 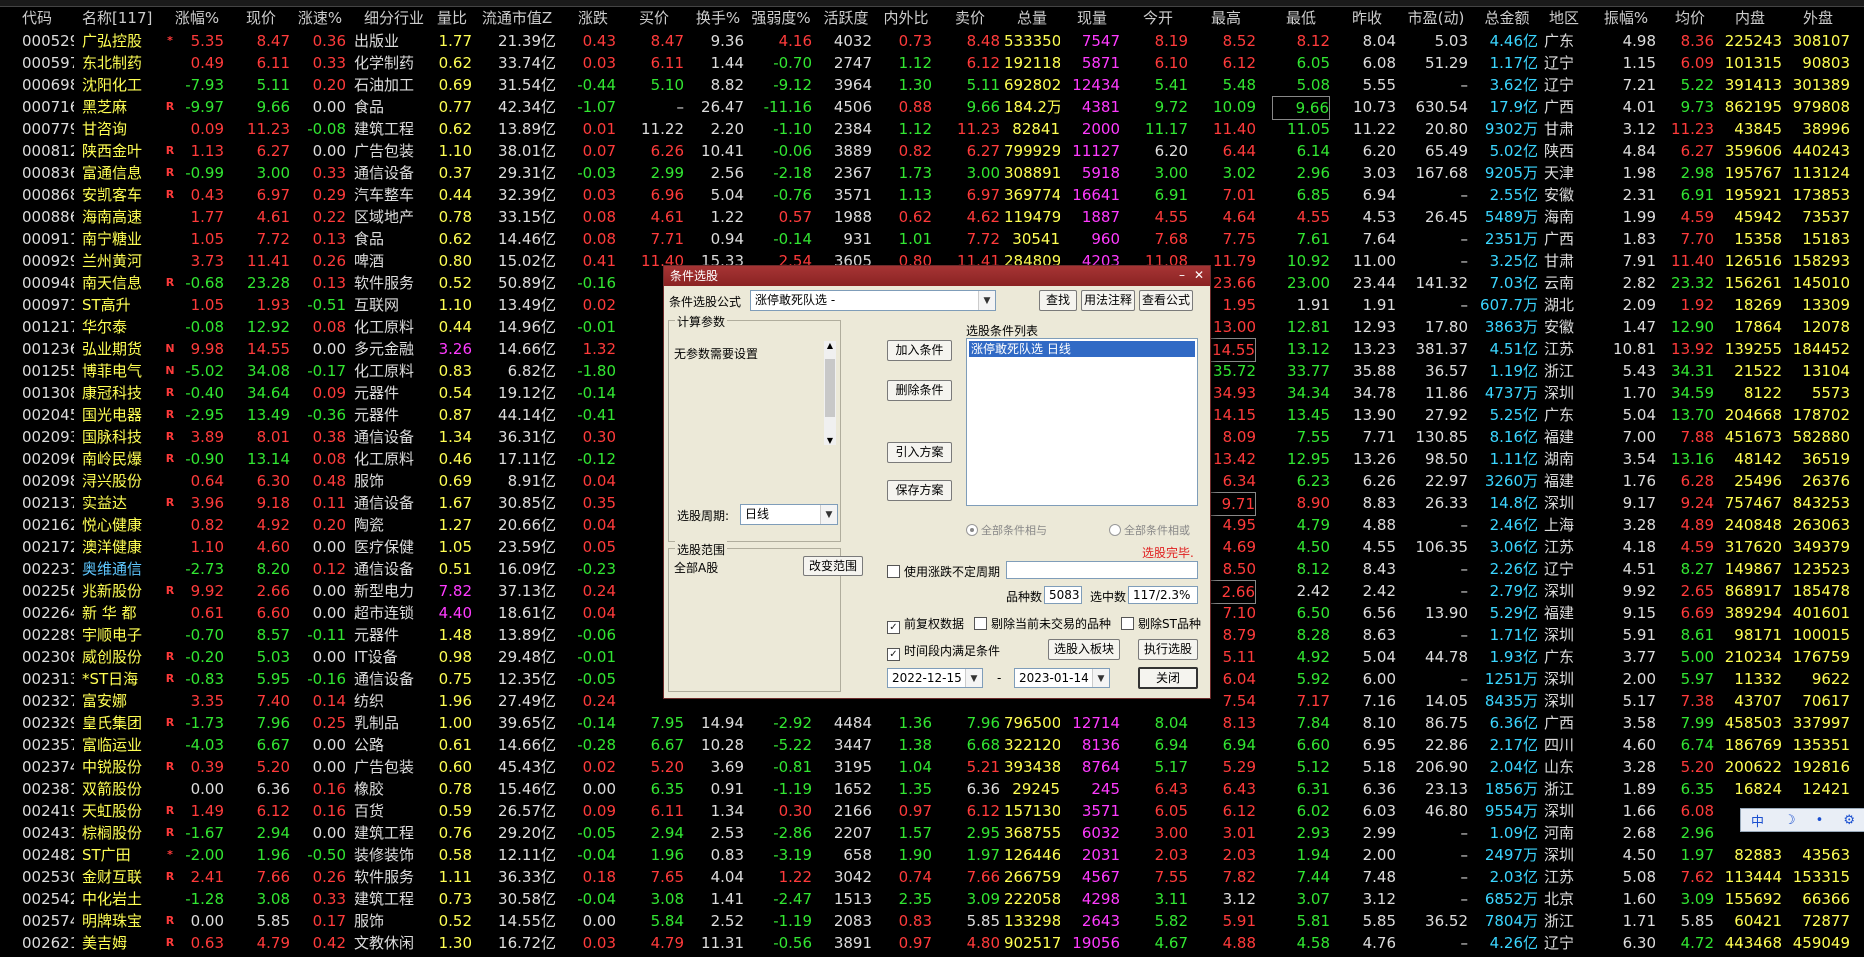 I want to click on cell-speed: 0.26, so click(x=329, y=877).